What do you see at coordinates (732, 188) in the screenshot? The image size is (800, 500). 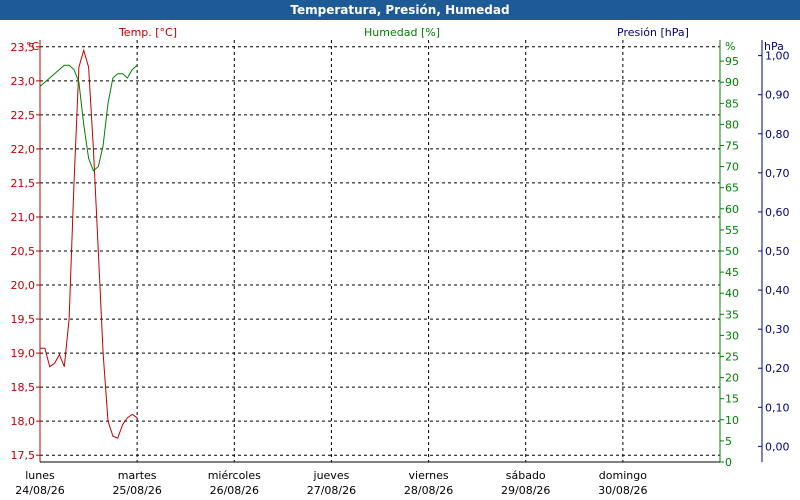 I see `humidity-tick-label: 65` at bounding box center [732, 188].